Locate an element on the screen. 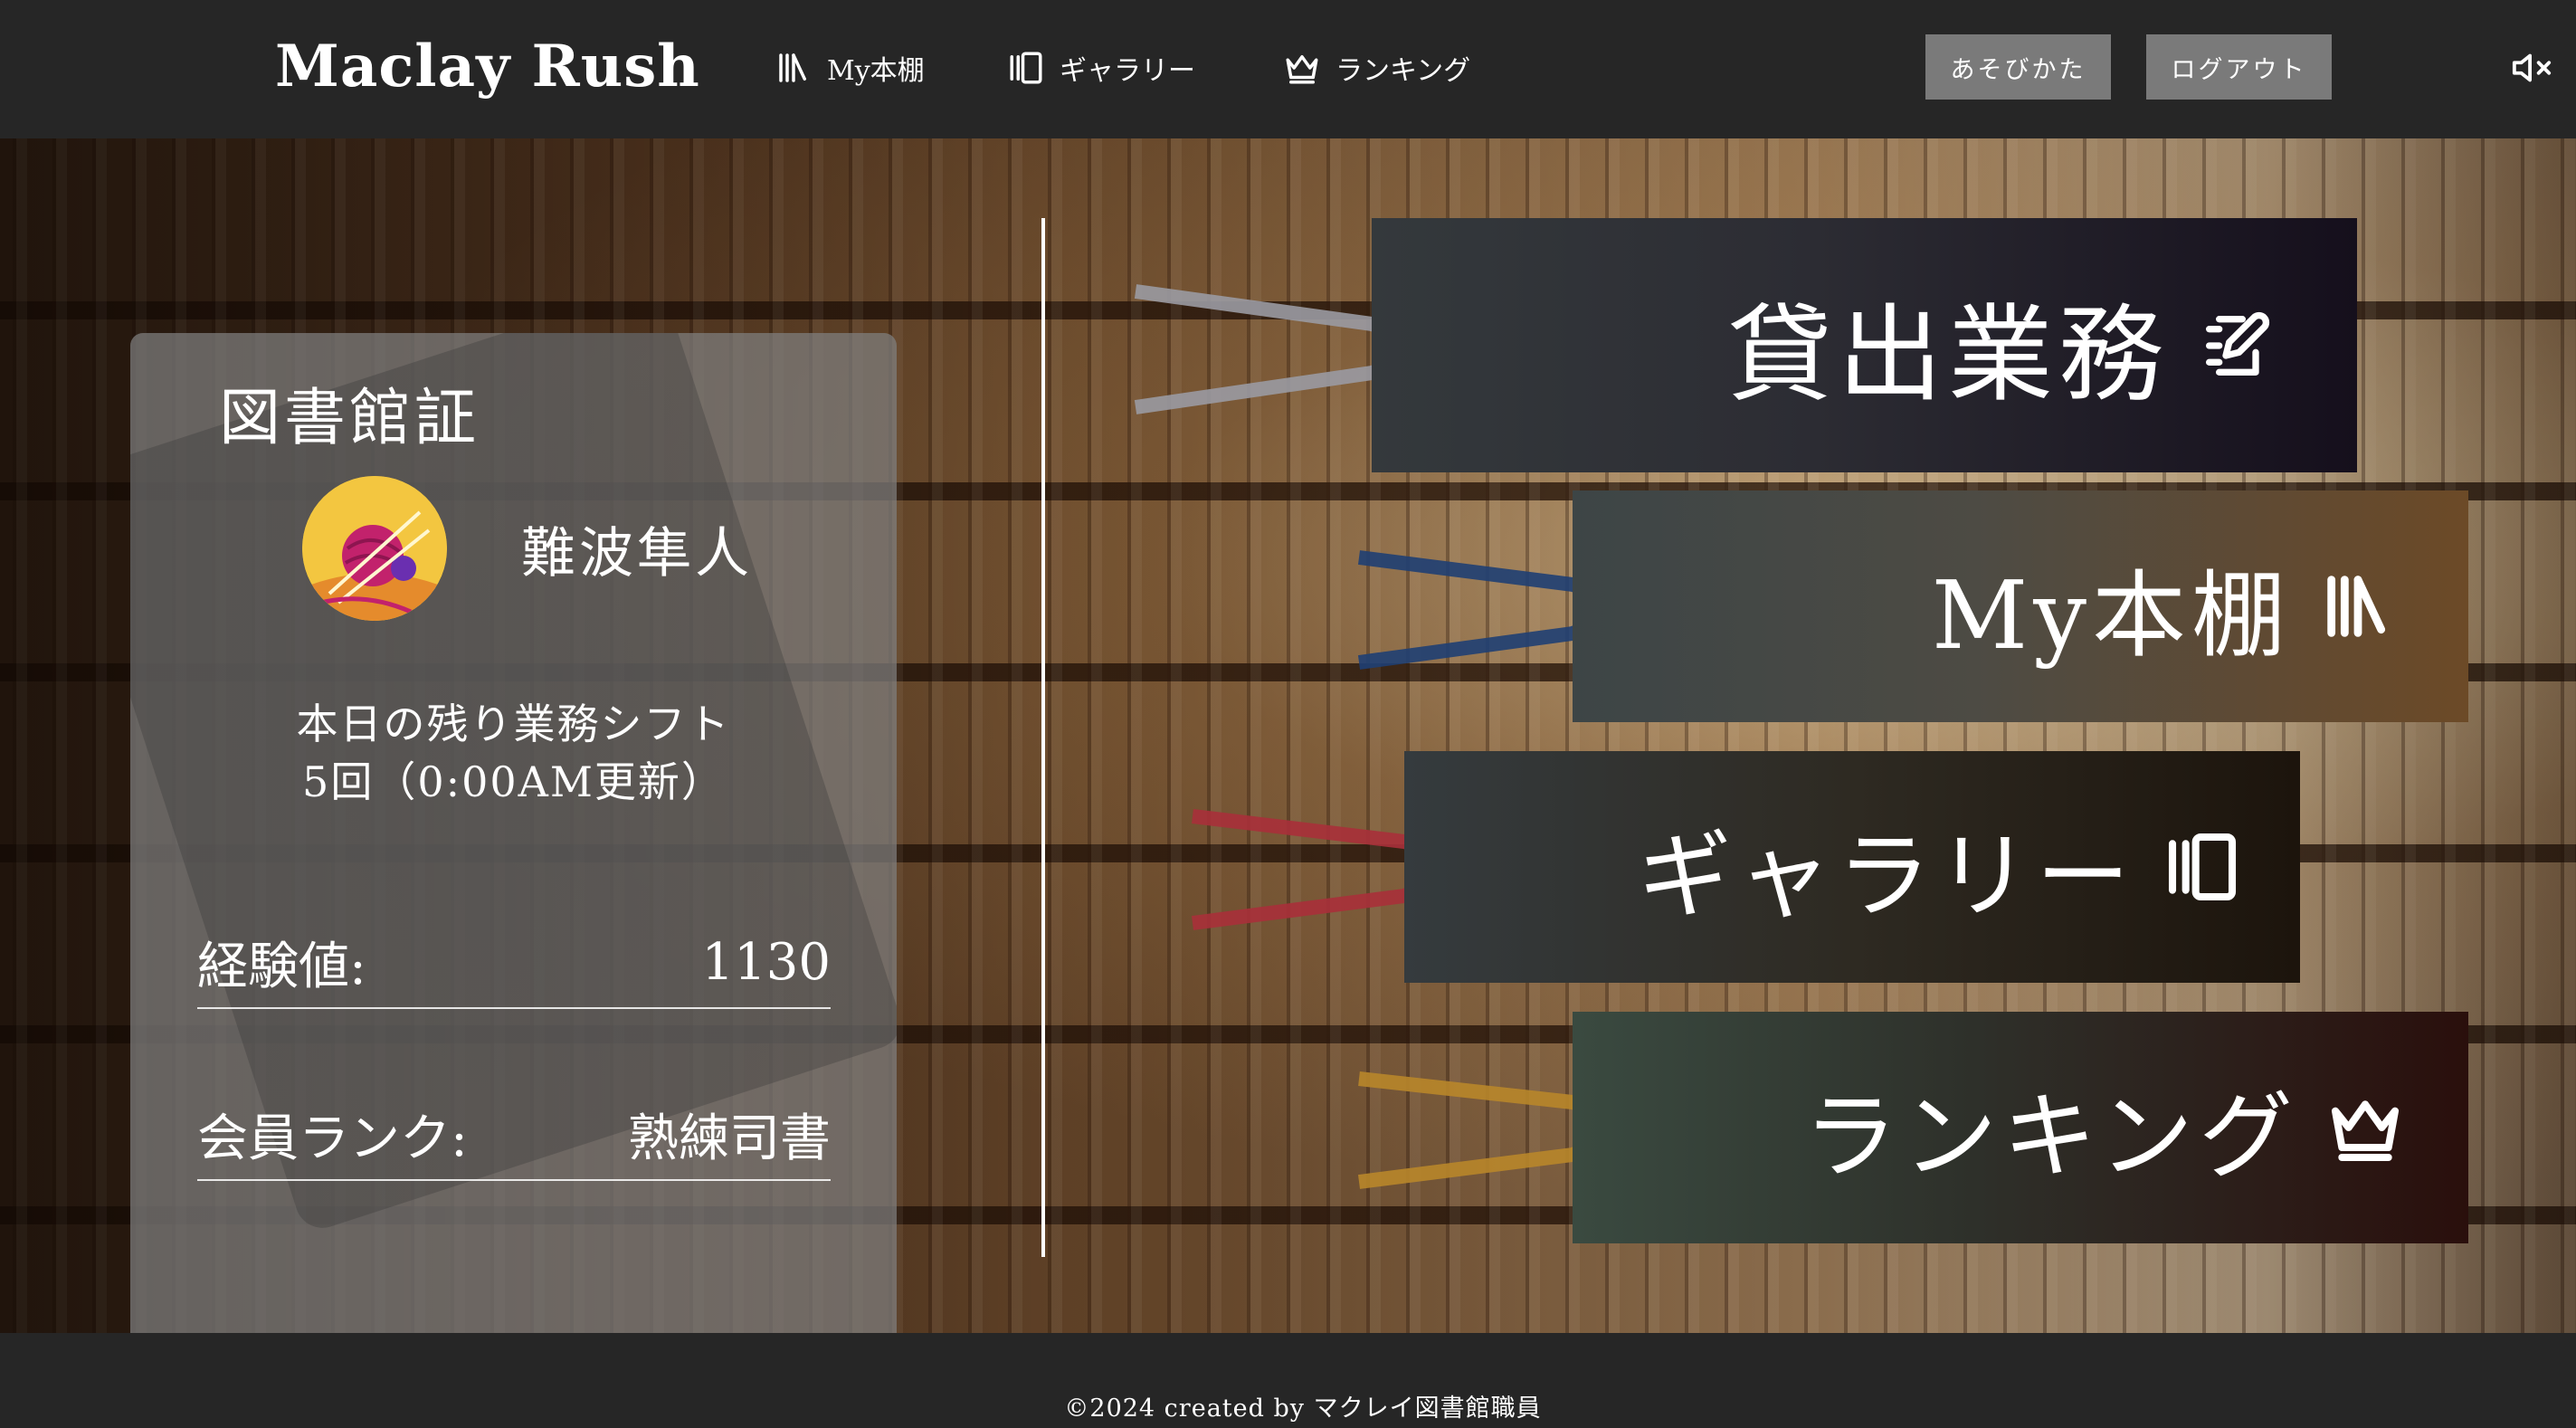 This screenshot has width=2576, height=1428. nav-ranking: ランキング is located at coordinates (1376, 68).